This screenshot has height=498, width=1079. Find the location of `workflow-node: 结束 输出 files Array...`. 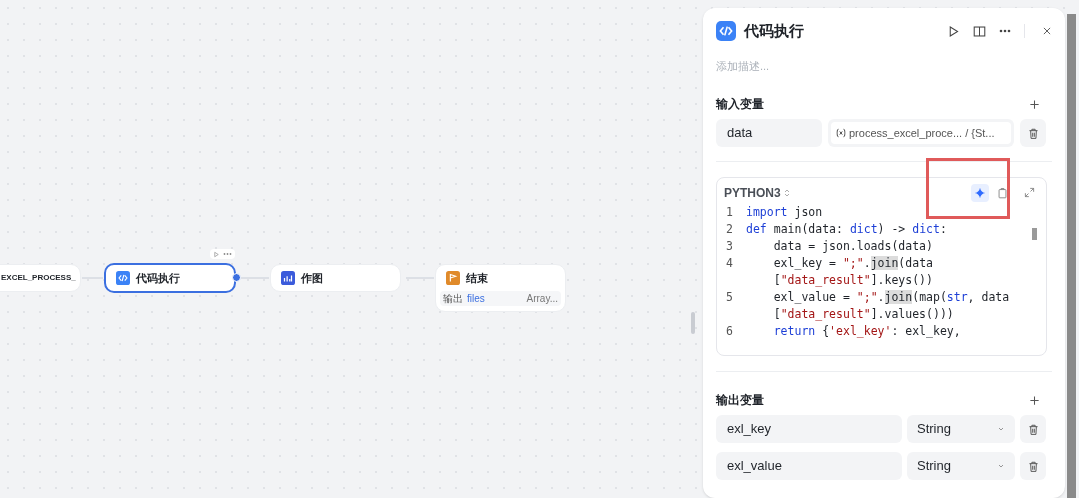

workflow-node: 结束 输出 files Array... is located at coordinates (500, 288).